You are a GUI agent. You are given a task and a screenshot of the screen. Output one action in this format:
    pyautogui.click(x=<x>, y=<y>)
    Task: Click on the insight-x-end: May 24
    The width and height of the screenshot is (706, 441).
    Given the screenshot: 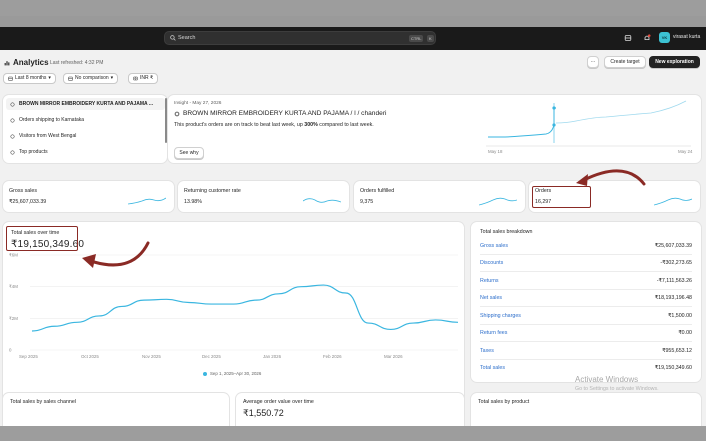 What is the action you would take?
    pyautogui.click(x=685, y=151)
    